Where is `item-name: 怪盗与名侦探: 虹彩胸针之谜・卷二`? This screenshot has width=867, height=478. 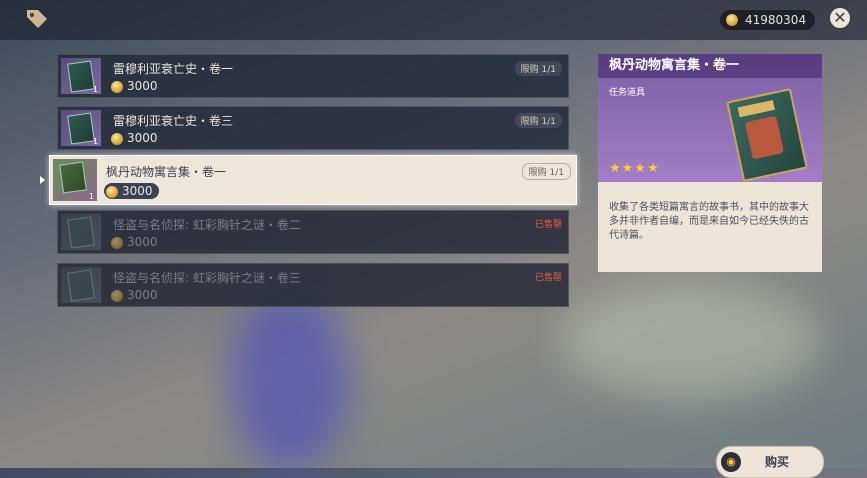
item-name: 怪盗与名侦探: 虹彩胸针之谜・卷二 is located at coordinates (207, 225).